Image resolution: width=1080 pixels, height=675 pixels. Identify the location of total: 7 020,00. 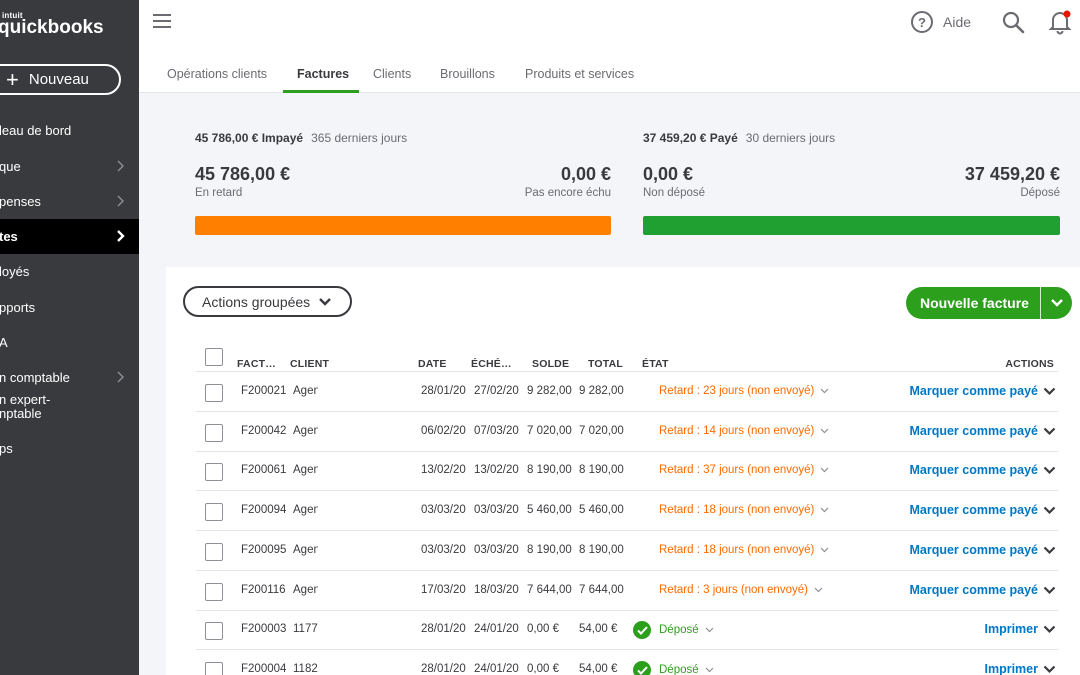
(602, 431).